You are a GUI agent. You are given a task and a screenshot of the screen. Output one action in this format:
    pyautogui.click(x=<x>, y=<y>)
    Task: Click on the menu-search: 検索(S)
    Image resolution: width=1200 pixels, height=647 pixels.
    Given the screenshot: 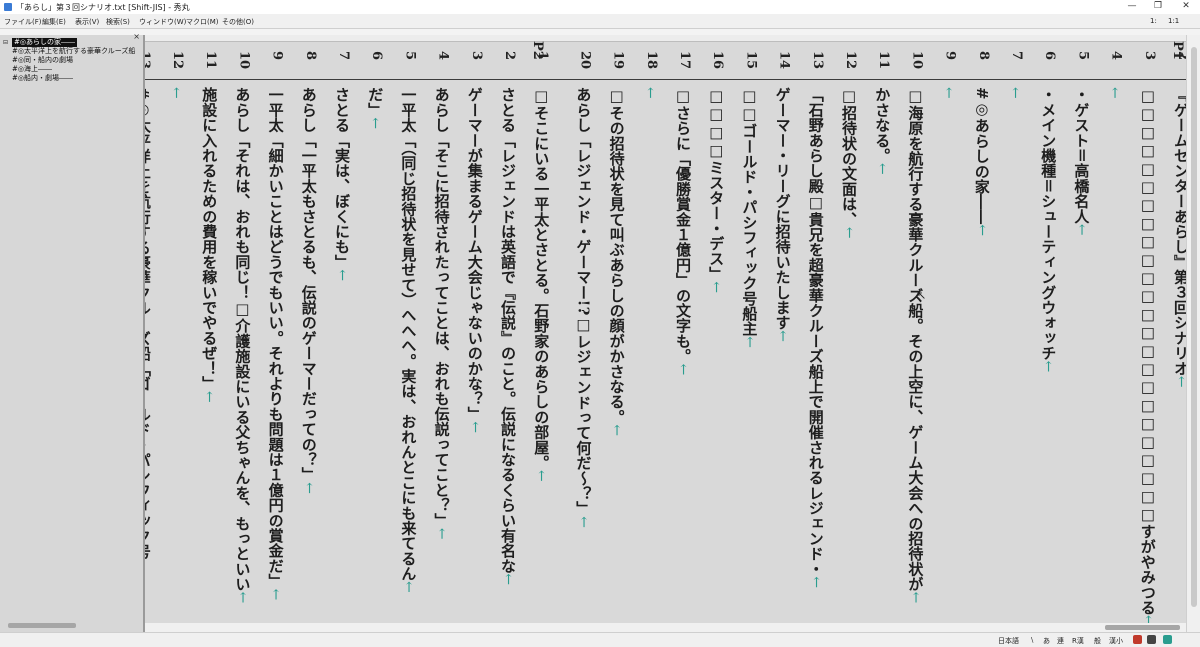 What is the action you would take?
    pyautogui.click(x=118, y=22)
    